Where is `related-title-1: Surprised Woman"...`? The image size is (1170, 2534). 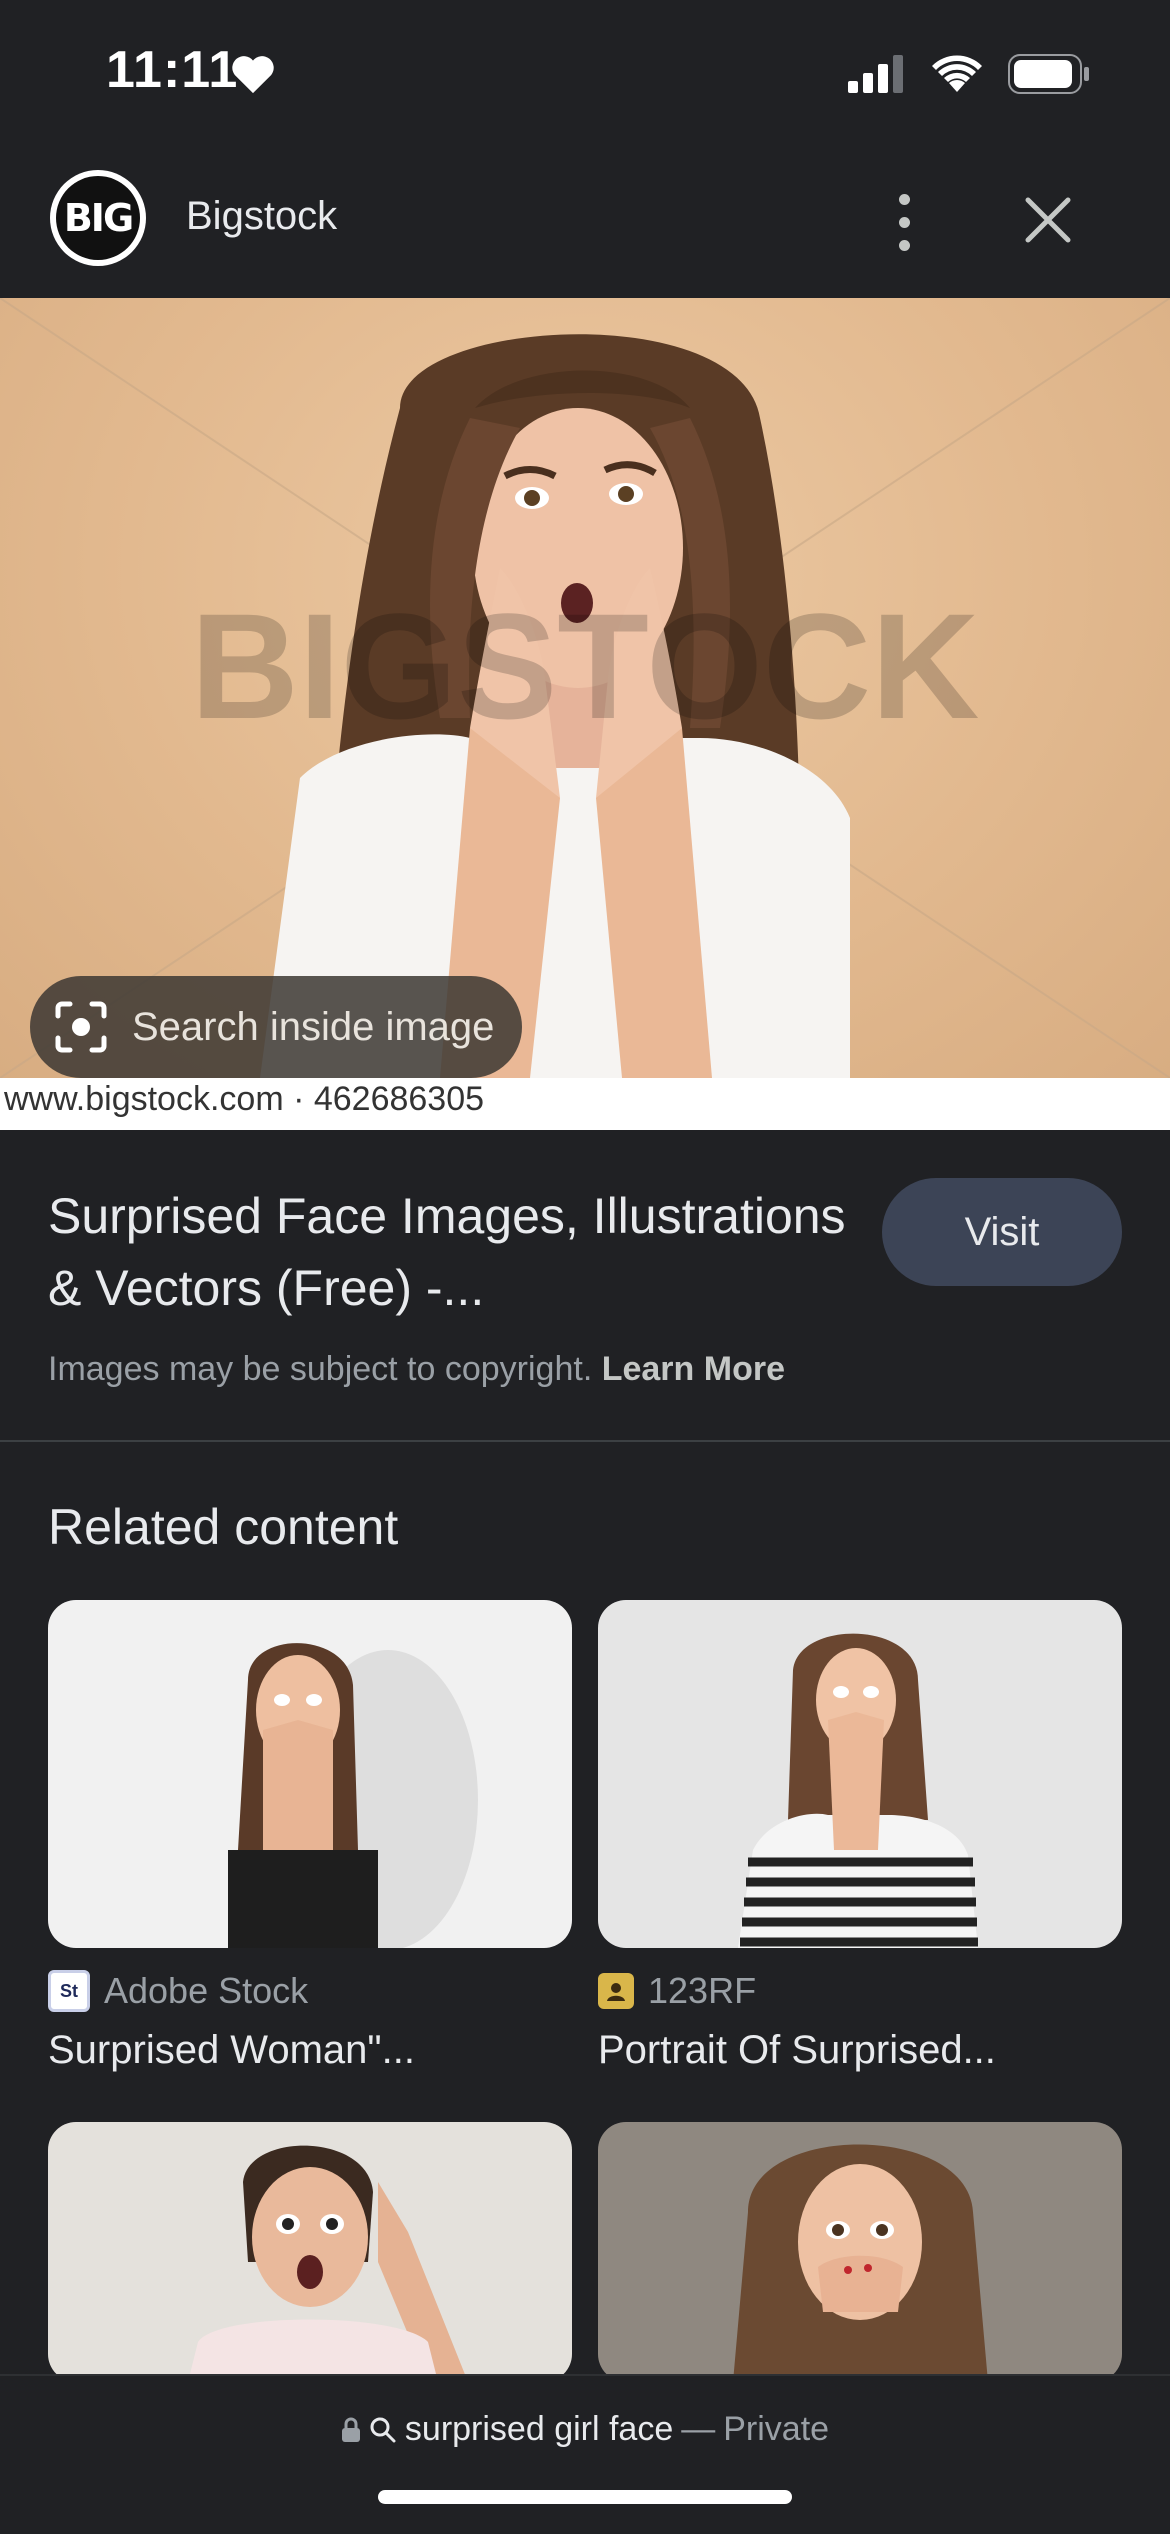
related-title-1: Surprised Woman"... is located at coordinates (231, 2050).